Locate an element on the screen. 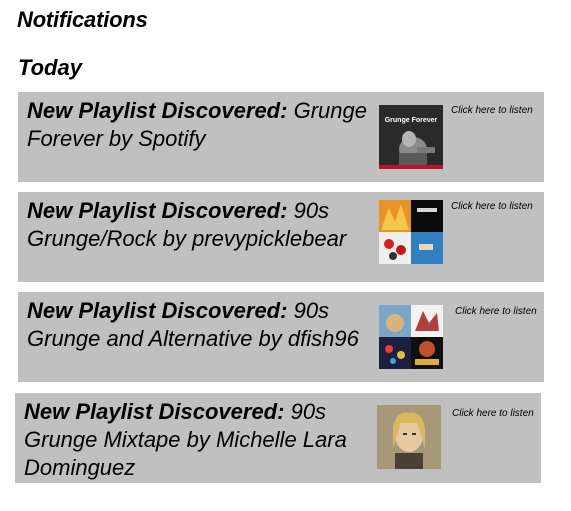 This screenshot has width=571, height=511. section-heading-today: Today is located at coordinates (50, 67).